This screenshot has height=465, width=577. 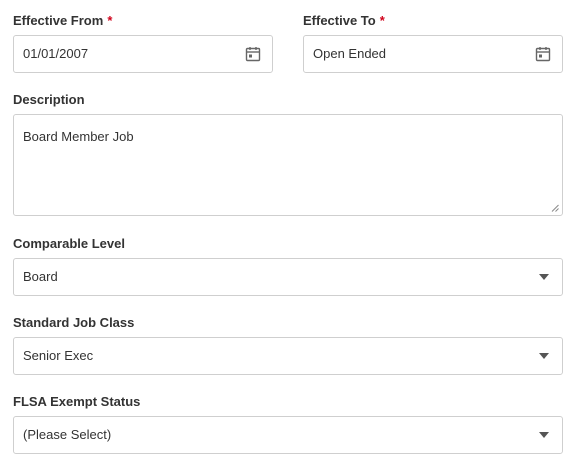 I want to click on description-label: Description, so click(x=49, y=99).